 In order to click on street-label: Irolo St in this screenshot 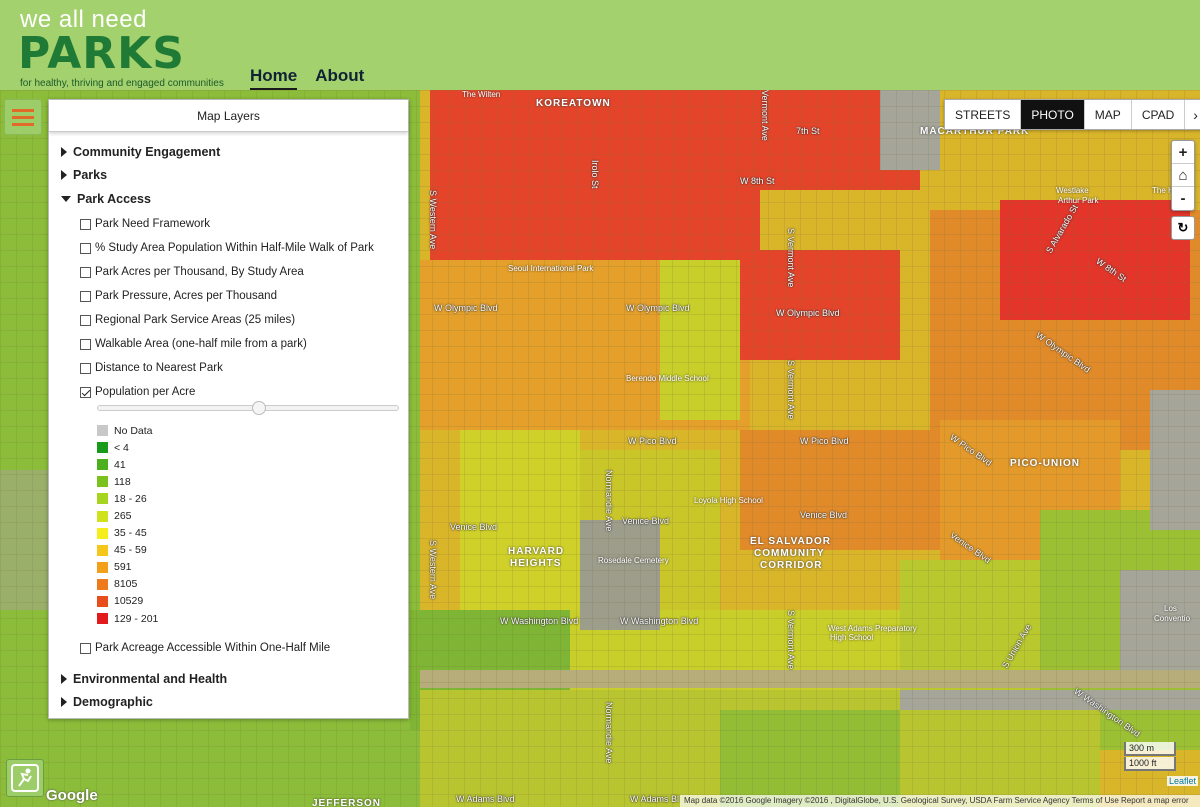, I will do `click(595, 174)`.